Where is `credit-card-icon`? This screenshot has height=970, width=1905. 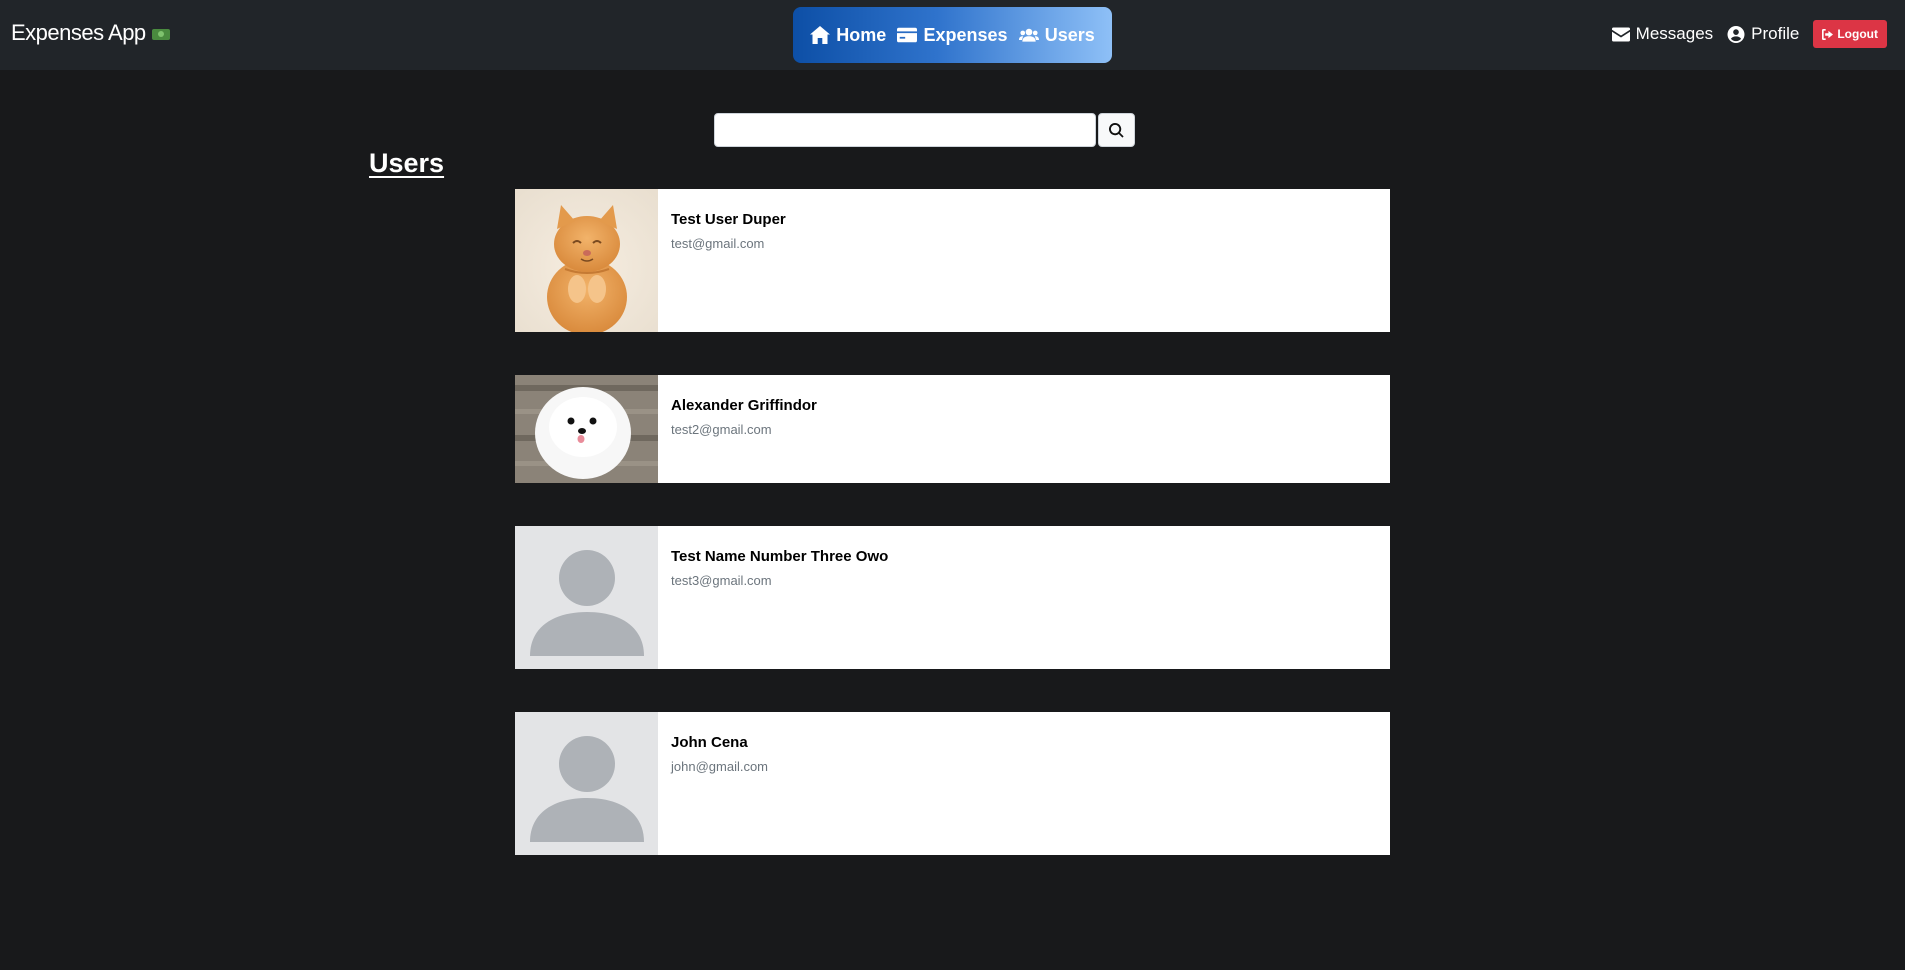
credit-card-icon is located at coordinates (907, 35).